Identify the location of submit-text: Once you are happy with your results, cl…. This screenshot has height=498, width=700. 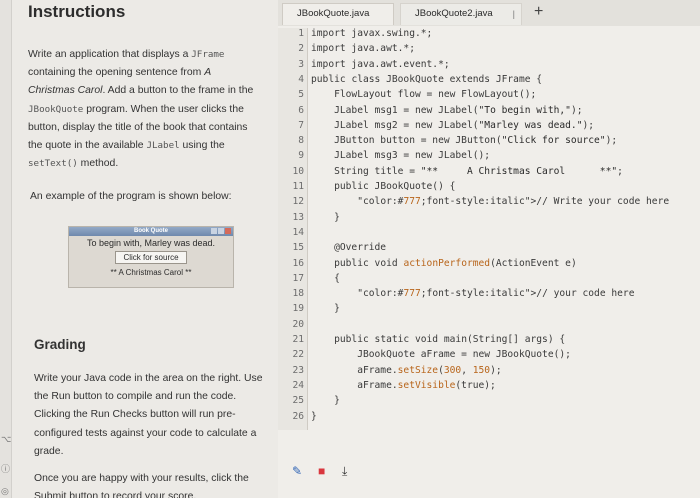
(141, 485).